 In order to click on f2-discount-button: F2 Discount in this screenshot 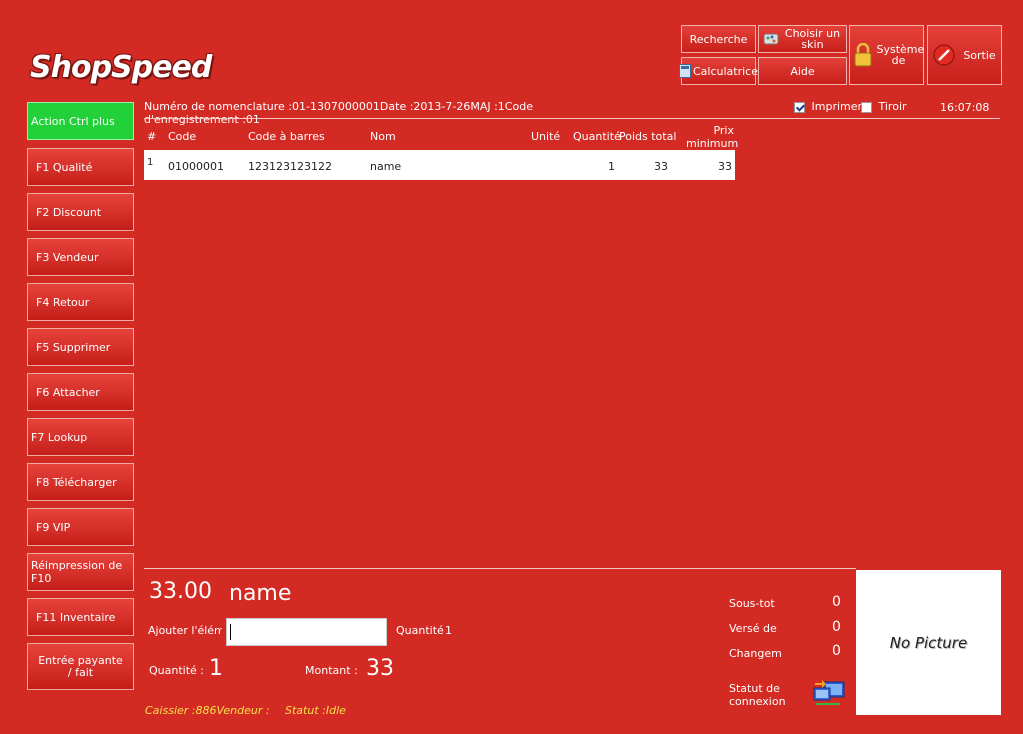, I will do `click(80, 212)`.